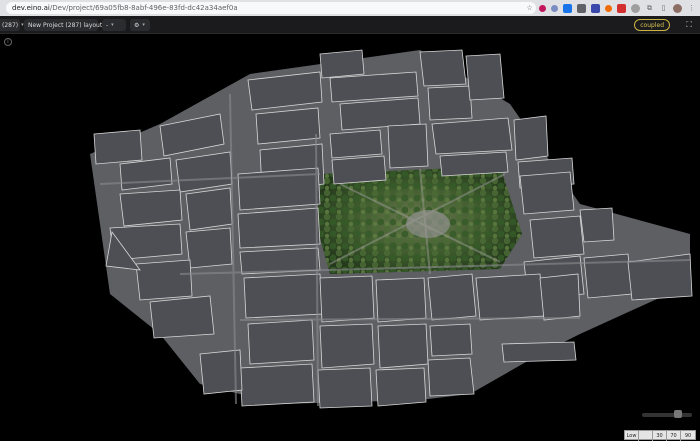 The image size is (700, 441). I want to click on settings-select: ⚙ ▾, so click(140, 25).